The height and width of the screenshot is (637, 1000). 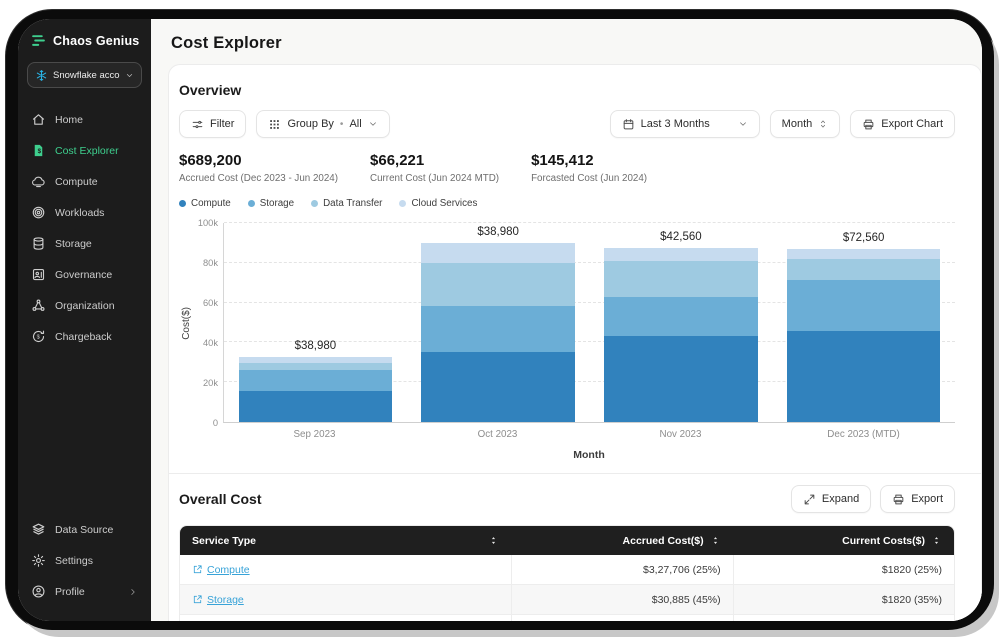 What do you see at coordinates (927, 499) in the screenshot?
I see `export-label: Export` at bounding box center [927, 499].